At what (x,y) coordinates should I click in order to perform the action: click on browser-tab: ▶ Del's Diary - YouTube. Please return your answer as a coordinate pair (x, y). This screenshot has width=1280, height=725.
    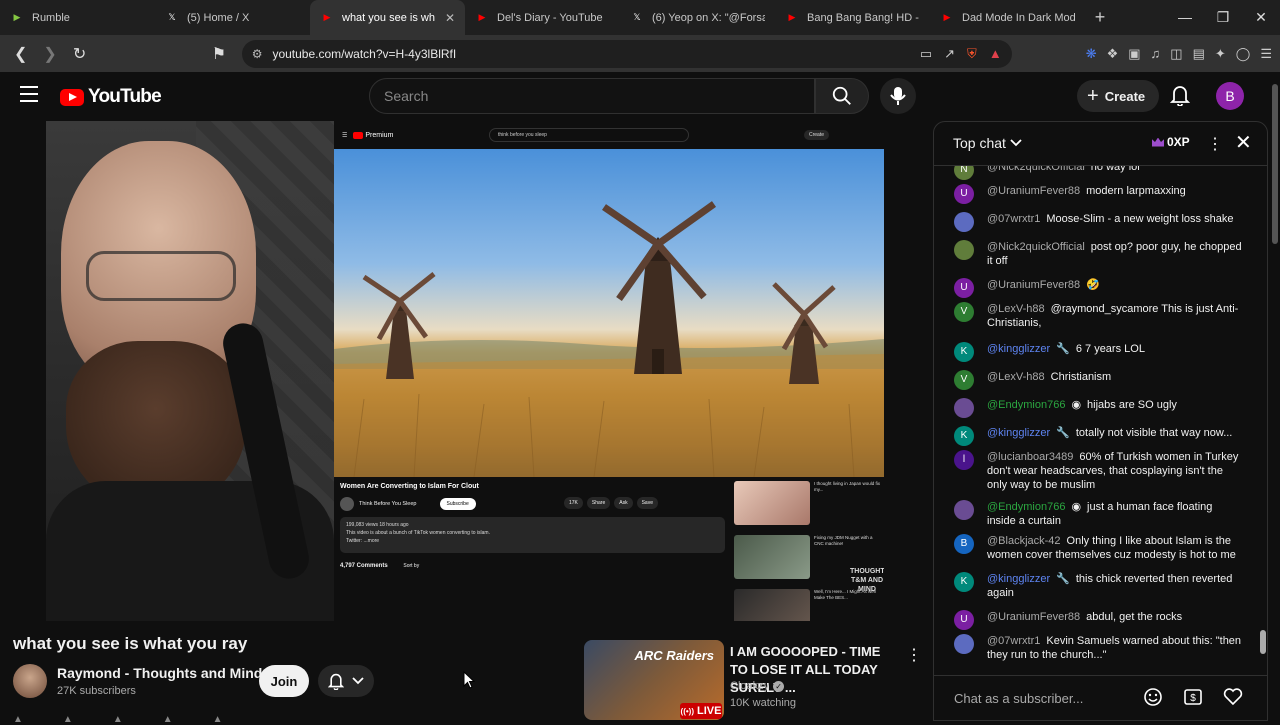
    Looking at the image, I should click on (542, 17).